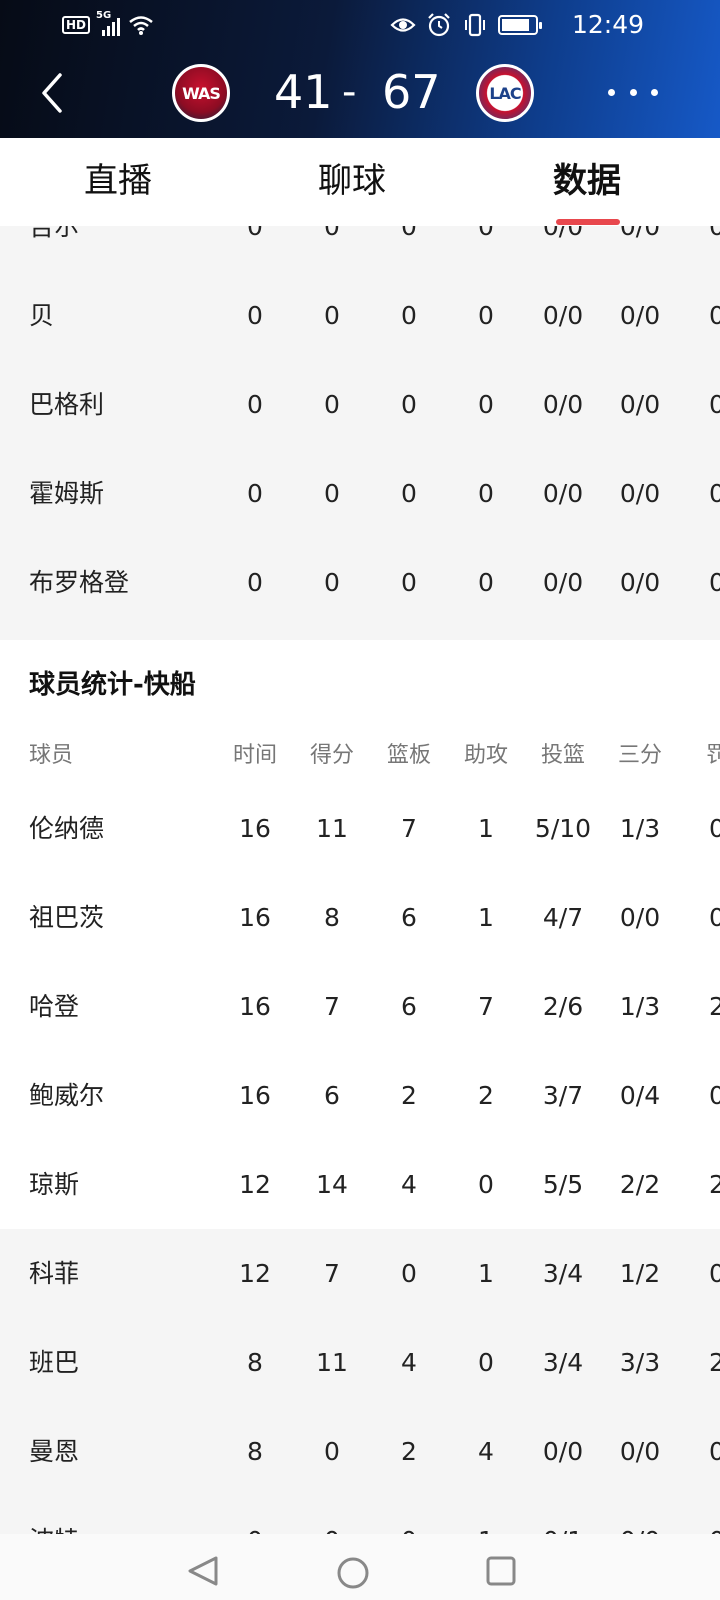  Describe the element at coordinates (640, 1184) in the screenshot. I see `stat-three: 2/2` at that location.